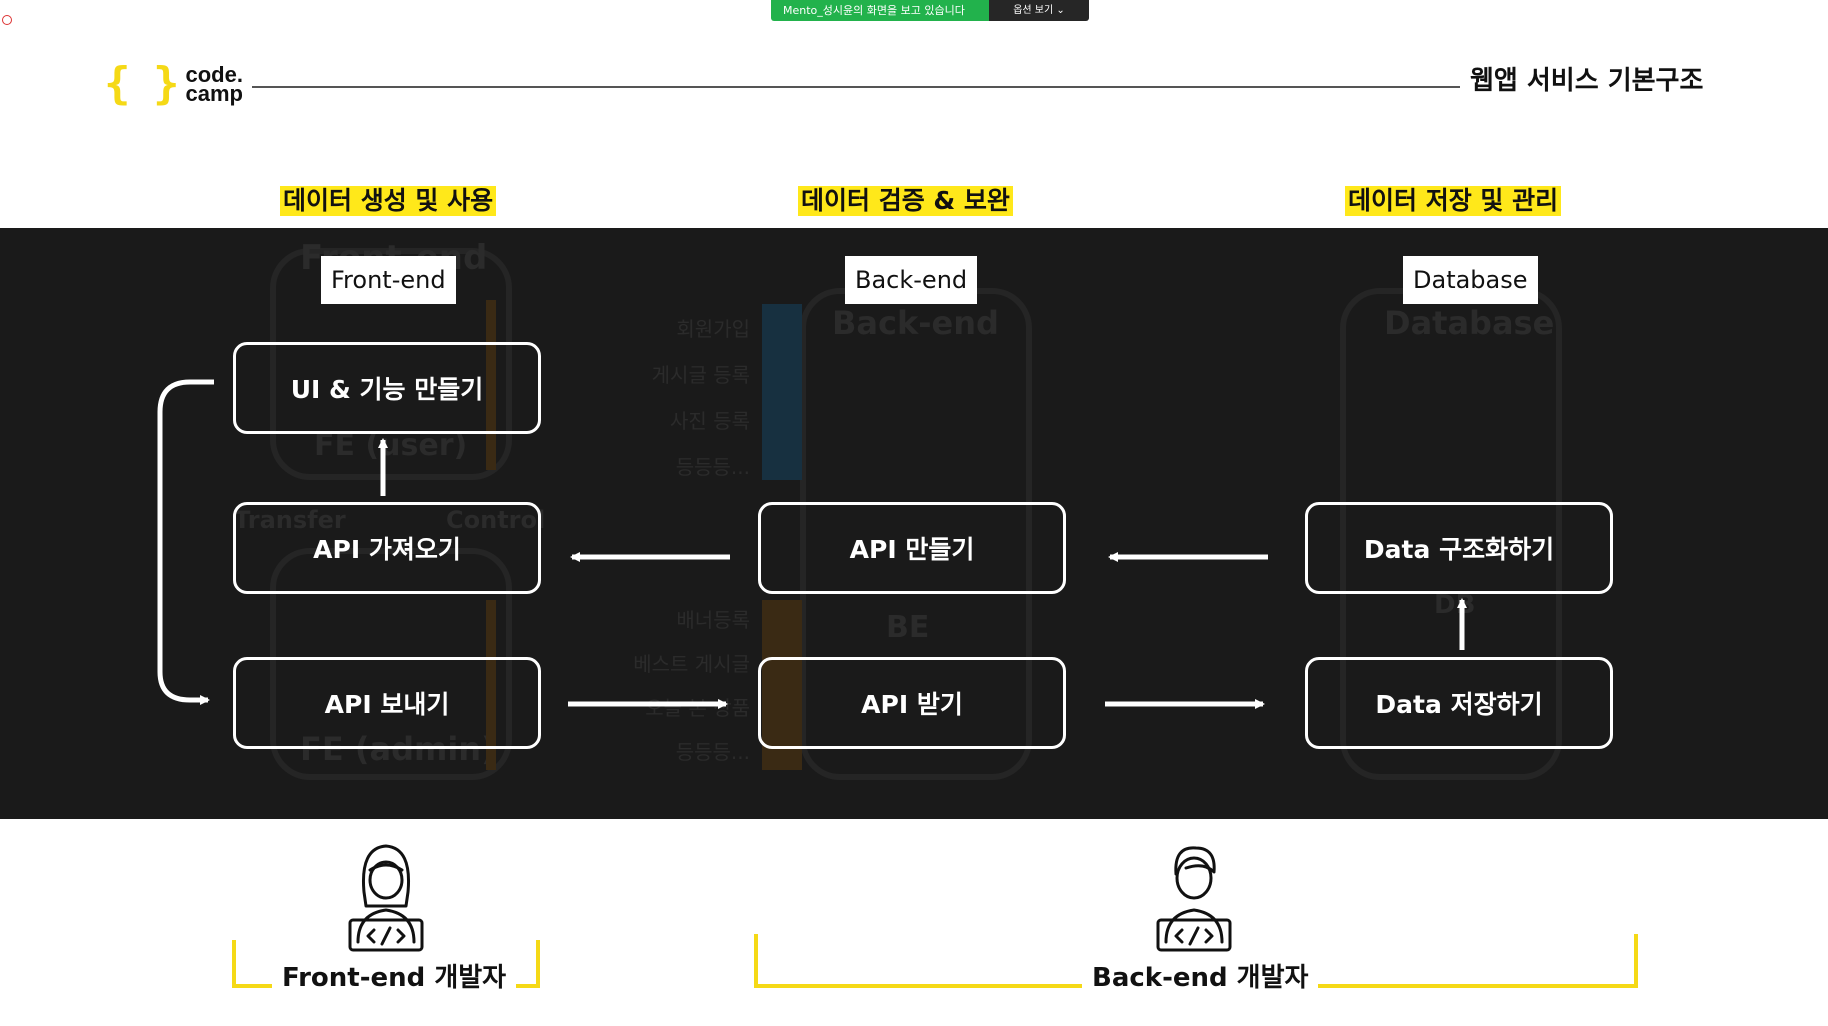  What do you see at coordinates (1587, 81) in the screenshot?
I see `slide-title: 웹앱 서비스 기본구조` at bounding box center [1587, 81].